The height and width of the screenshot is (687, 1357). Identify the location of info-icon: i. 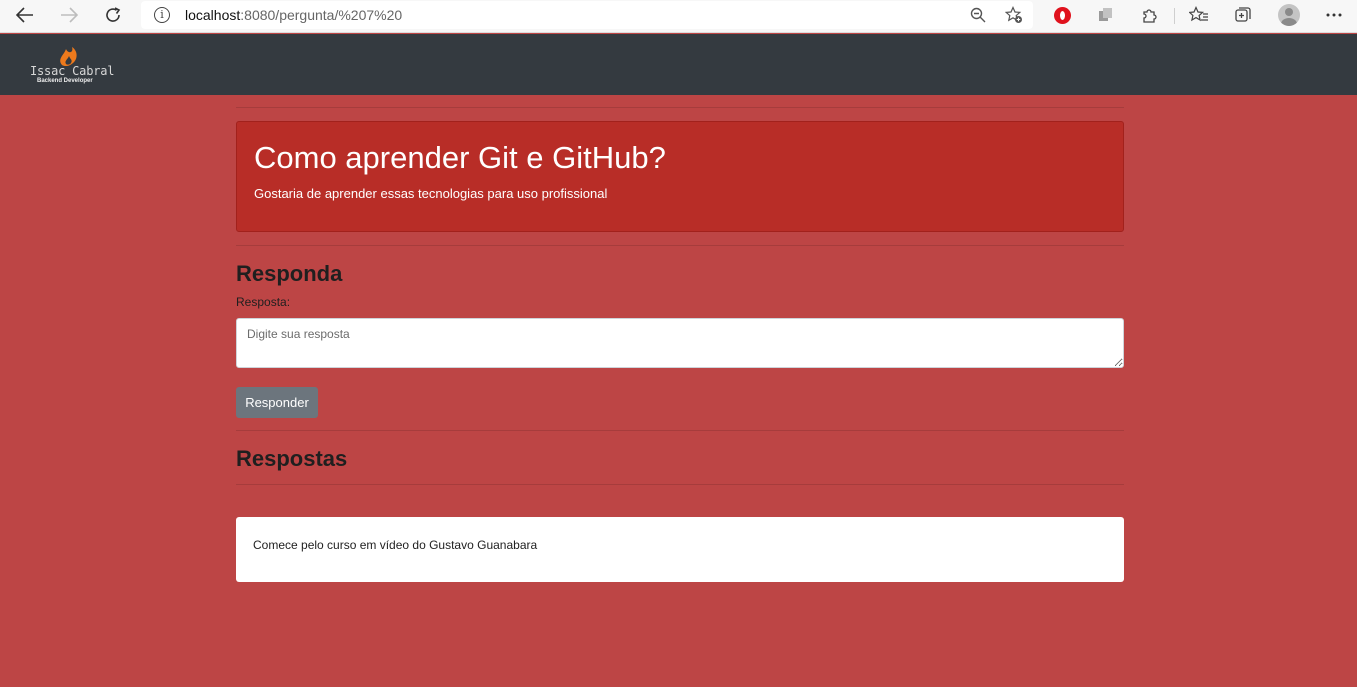
(162, 15).